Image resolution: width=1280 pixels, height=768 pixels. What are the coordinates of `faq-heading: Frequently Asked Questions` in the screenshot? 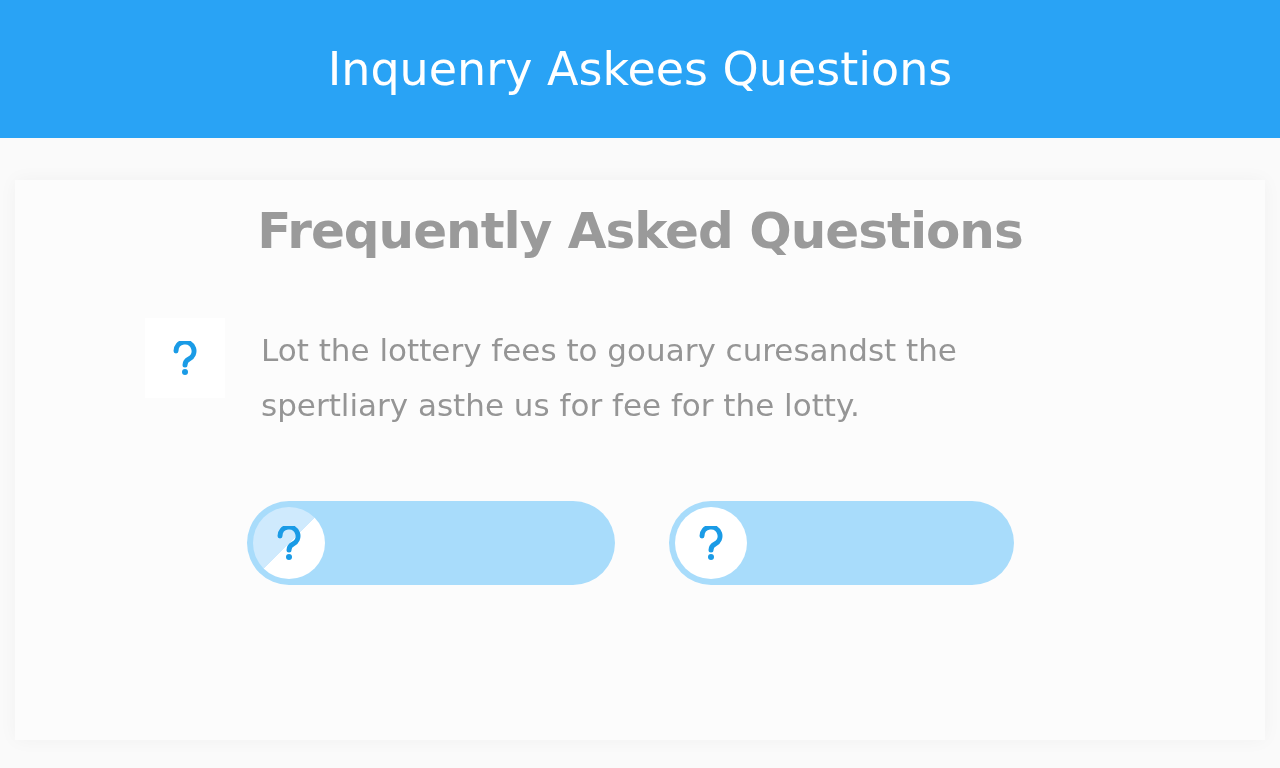 It's located at (640, 231).